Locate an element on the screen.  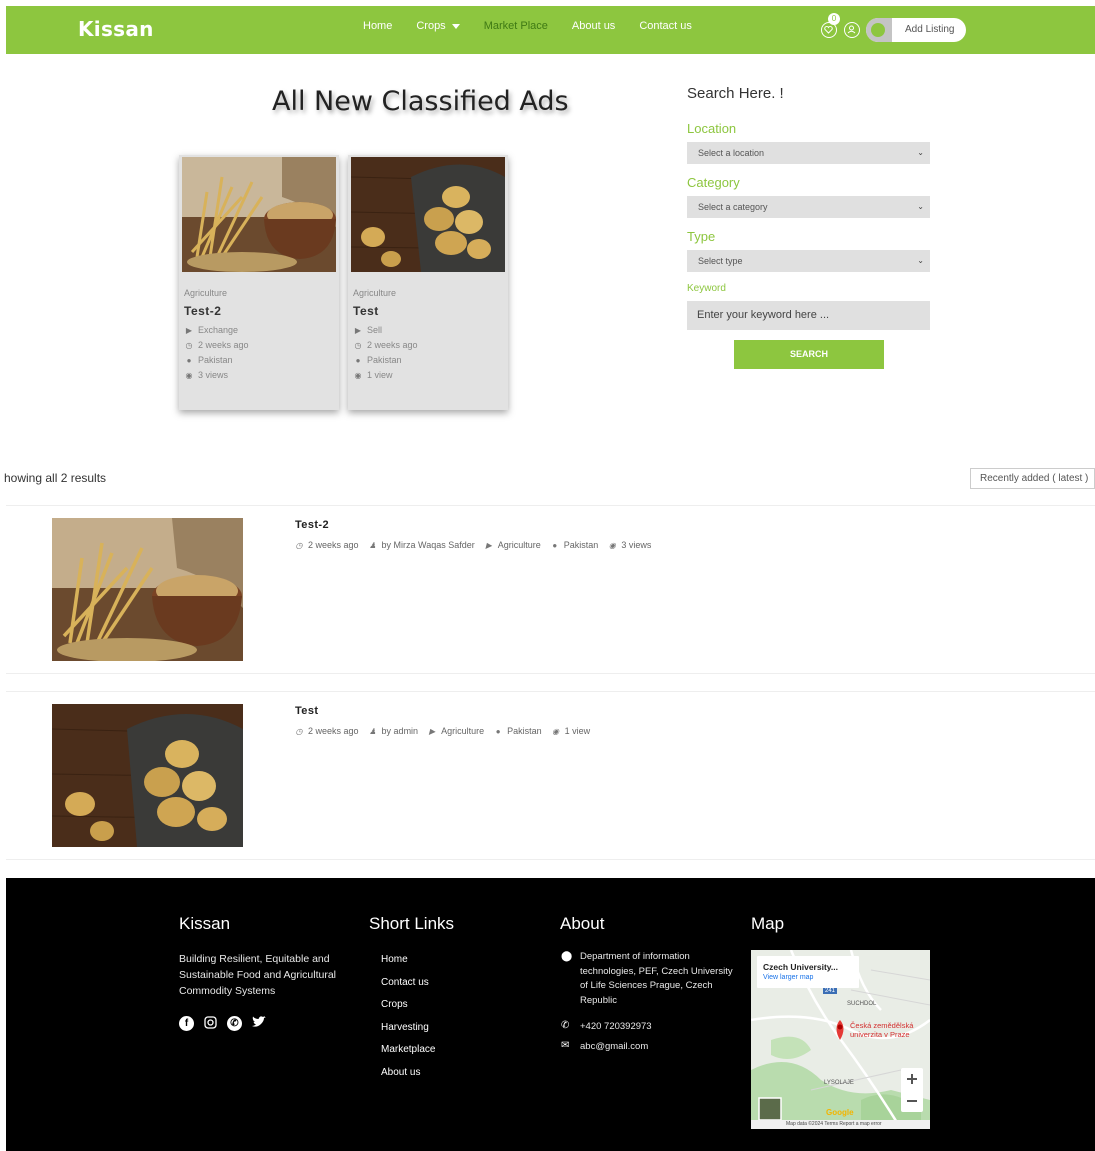
nav-about-us: About us is located at coordinates (593, 26).